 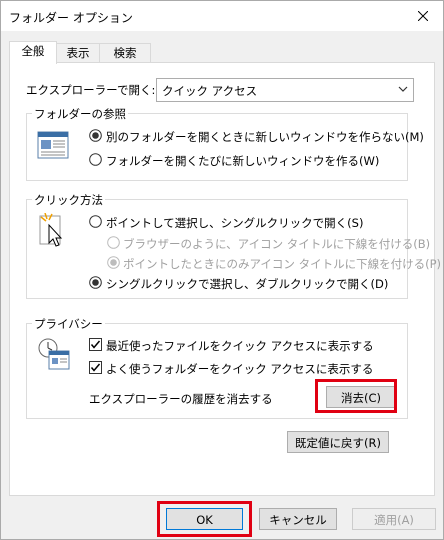 What do you see at coordinates (95, 221) in the screenshot?
I see `radio-single-click` at bounding box center [95, 221].